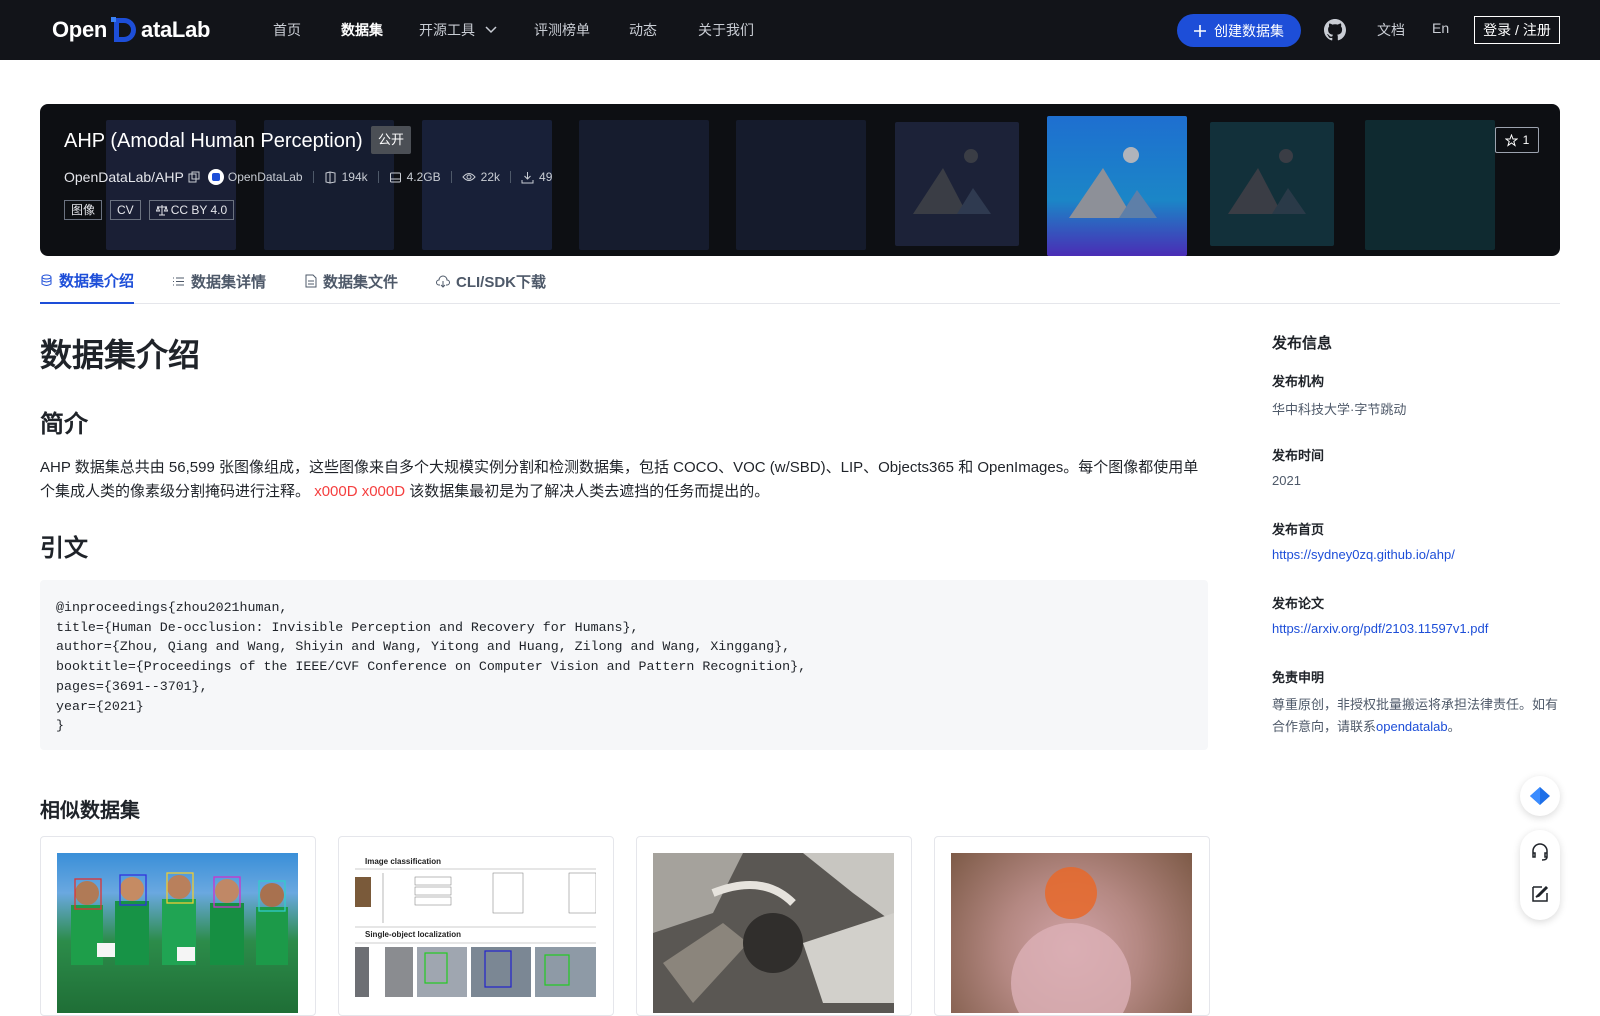 Image resolution: width=1600 pixels, height=1016 pixels. What do you see at coordinates (351, 285) in the screenshot?
I see `tab-files: 数据集文件` at bounding box center [351, 285].